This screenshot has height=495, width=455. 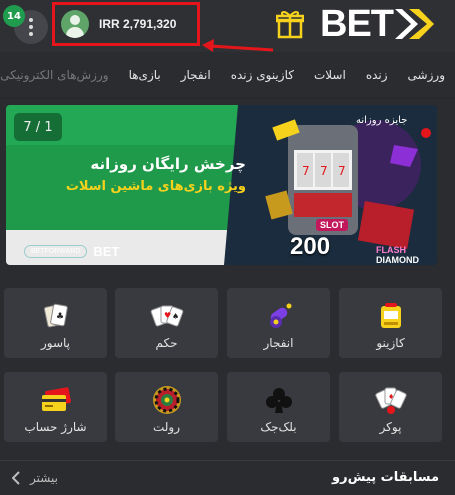 I want to click on user-avatar-icon, so click(x=75, y=24).